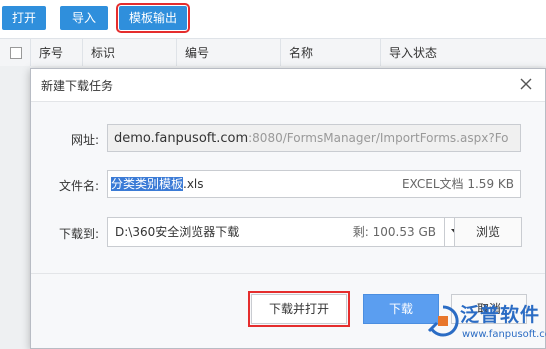 The height and width of the screenshot is (349, 546). I want to click on filename-selected: 分类类别模板, so click(147, 184).